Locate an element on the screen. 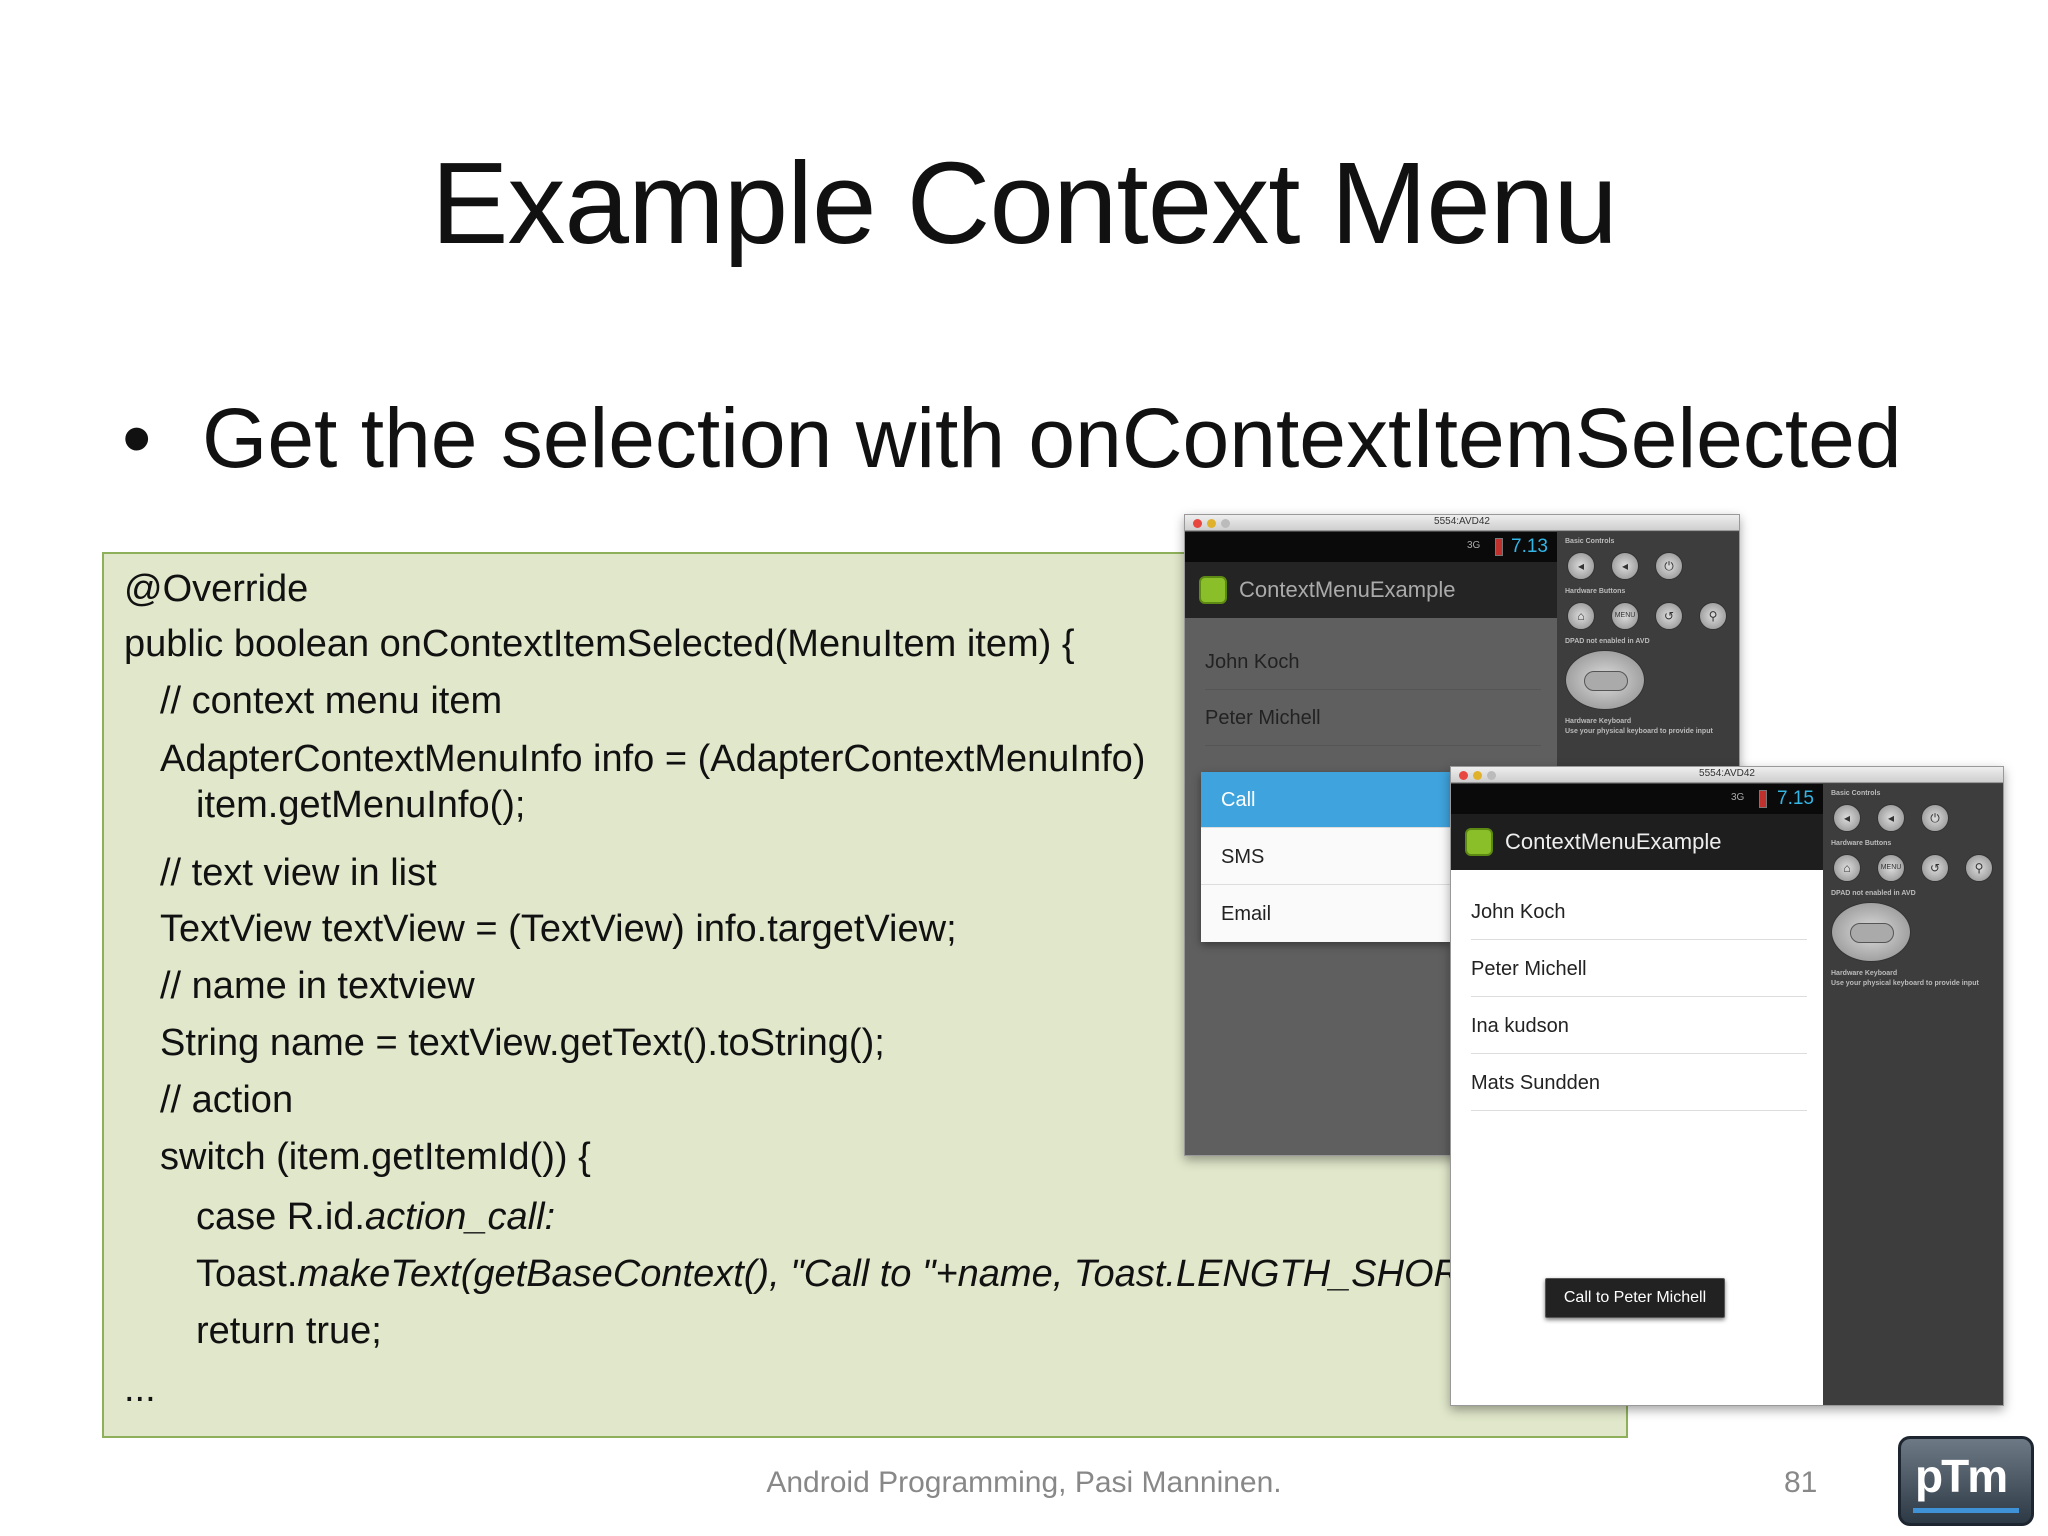 The height and width of the screenshot is (1536, 2048). code-line: // context menu item is located at coordinates (331, 701).